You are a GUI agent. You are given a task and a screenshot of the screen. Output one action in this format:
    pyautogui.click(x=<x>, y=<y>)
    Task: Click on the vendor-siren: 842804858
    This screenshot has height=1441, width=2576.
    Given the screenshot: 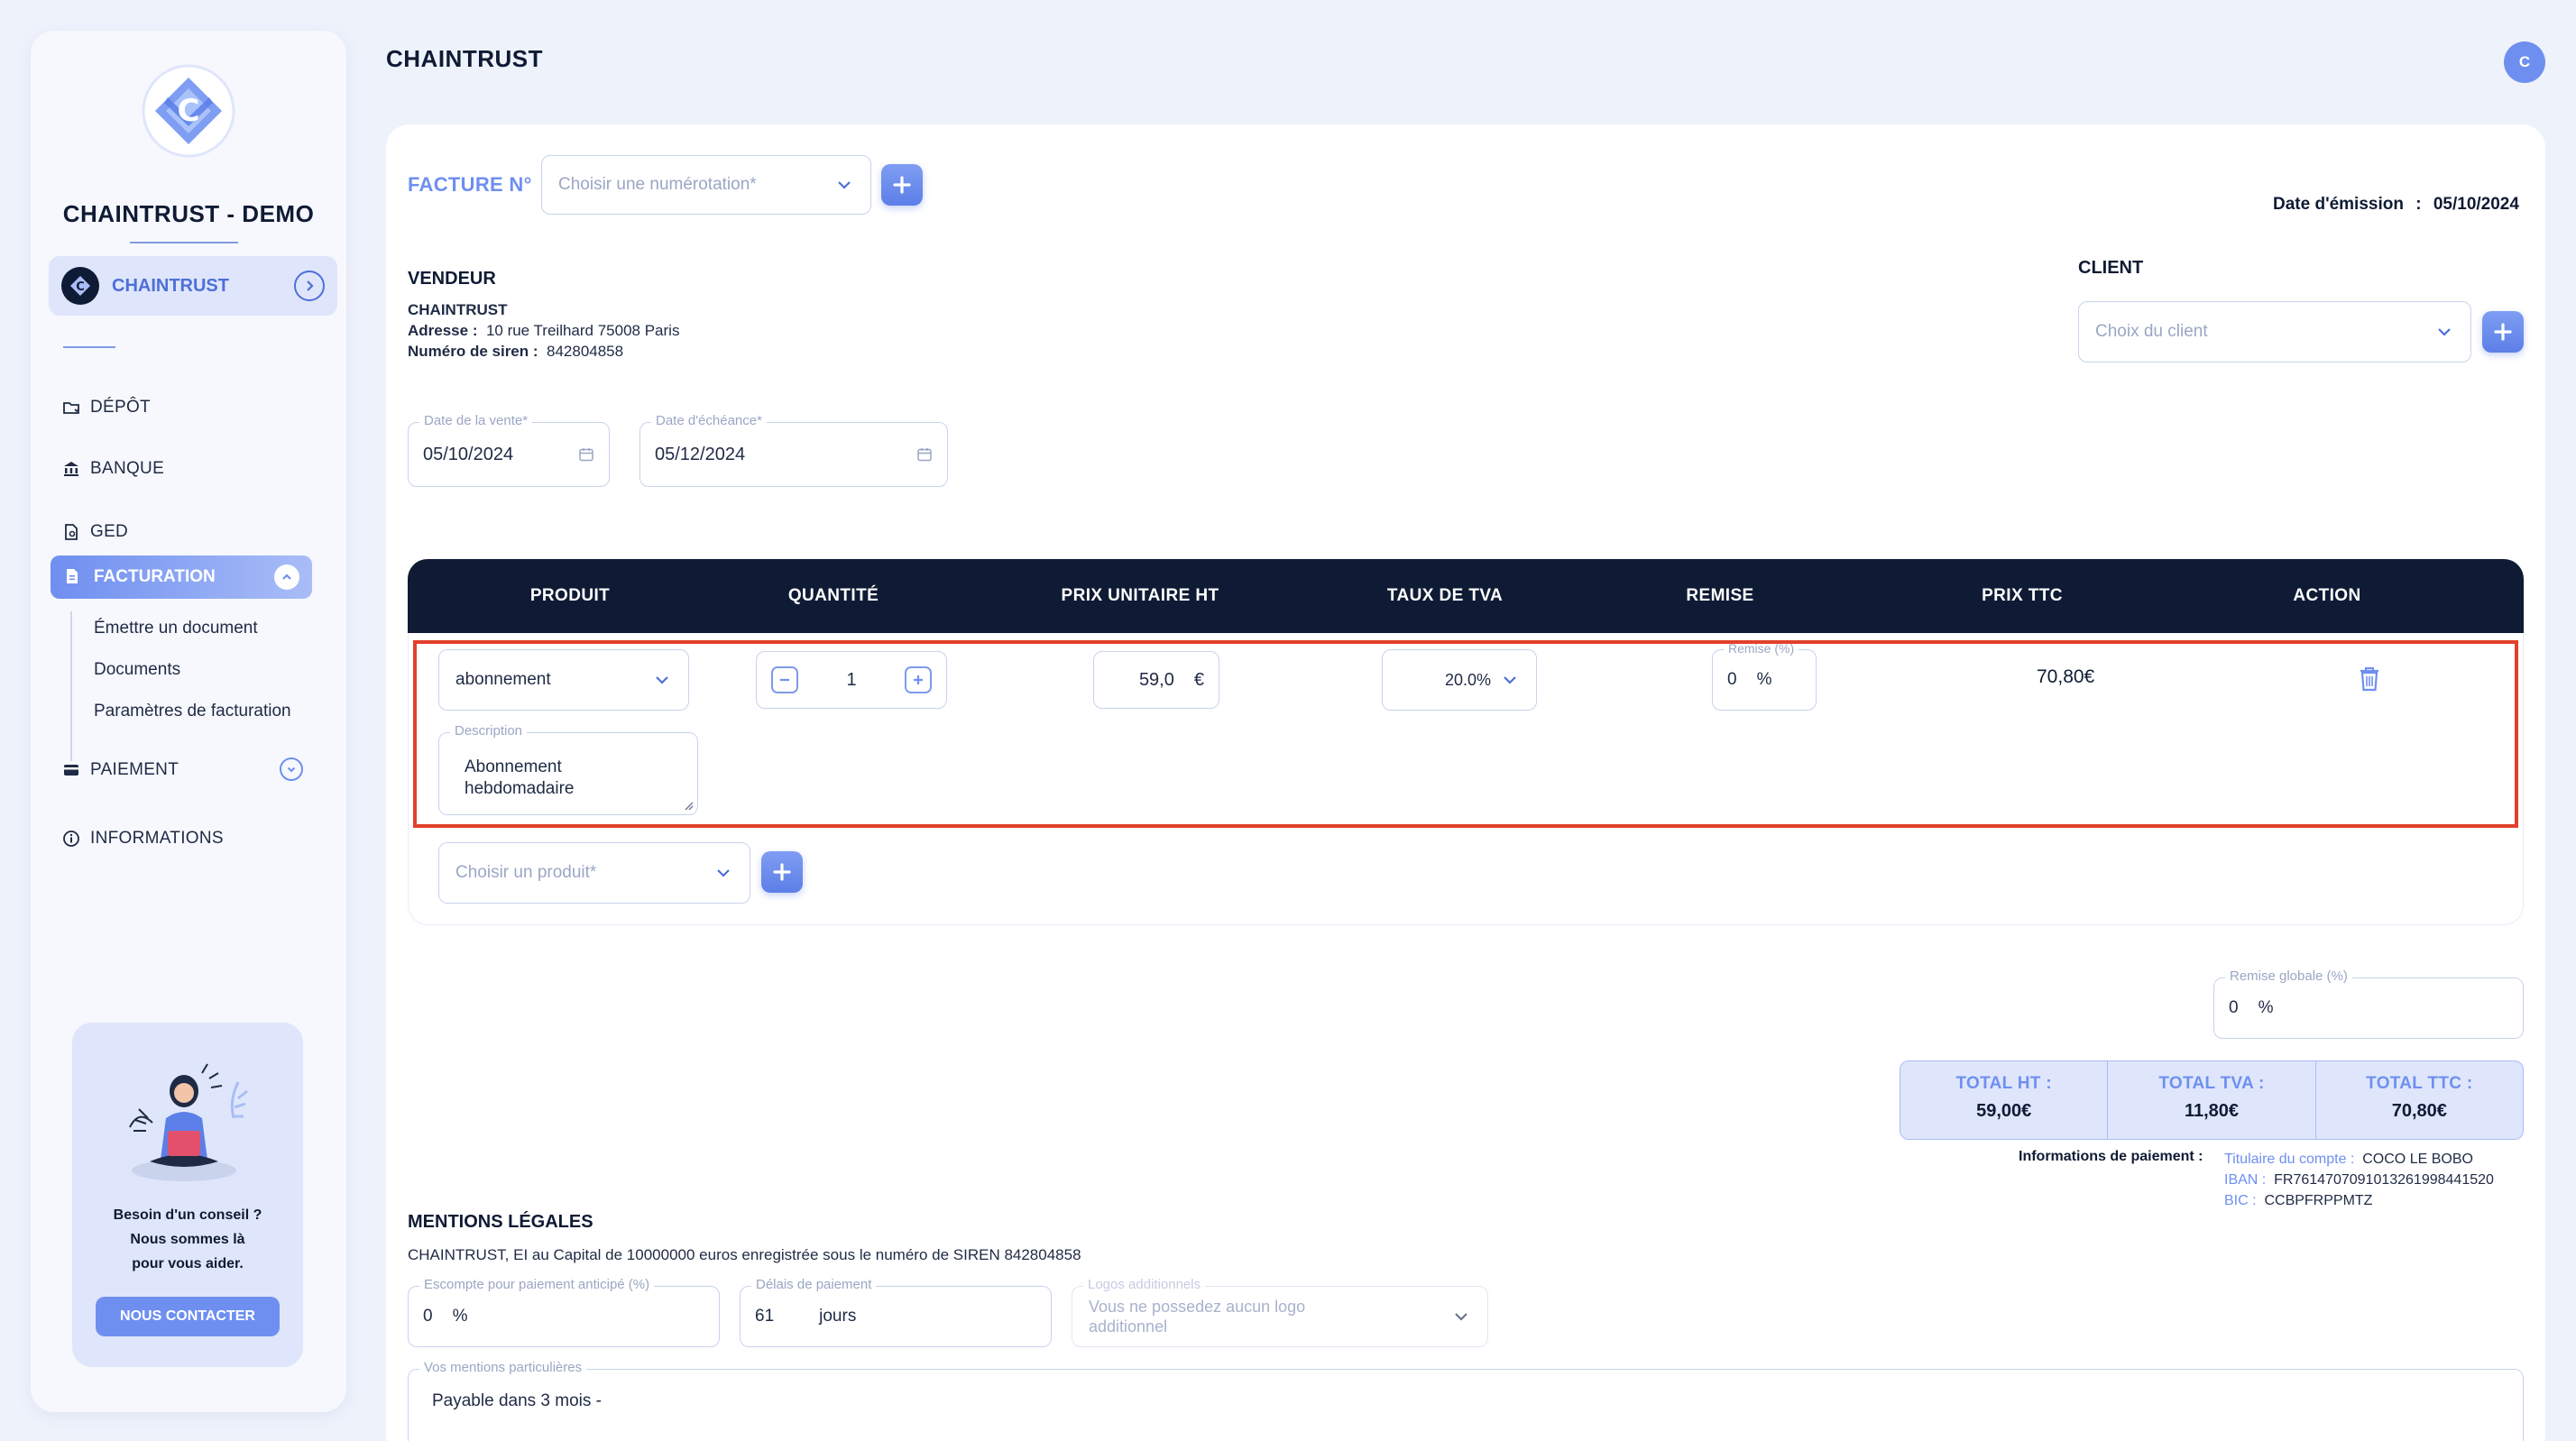 What is the action you would take?
    pyautogui.click(x=585, y=352)
    